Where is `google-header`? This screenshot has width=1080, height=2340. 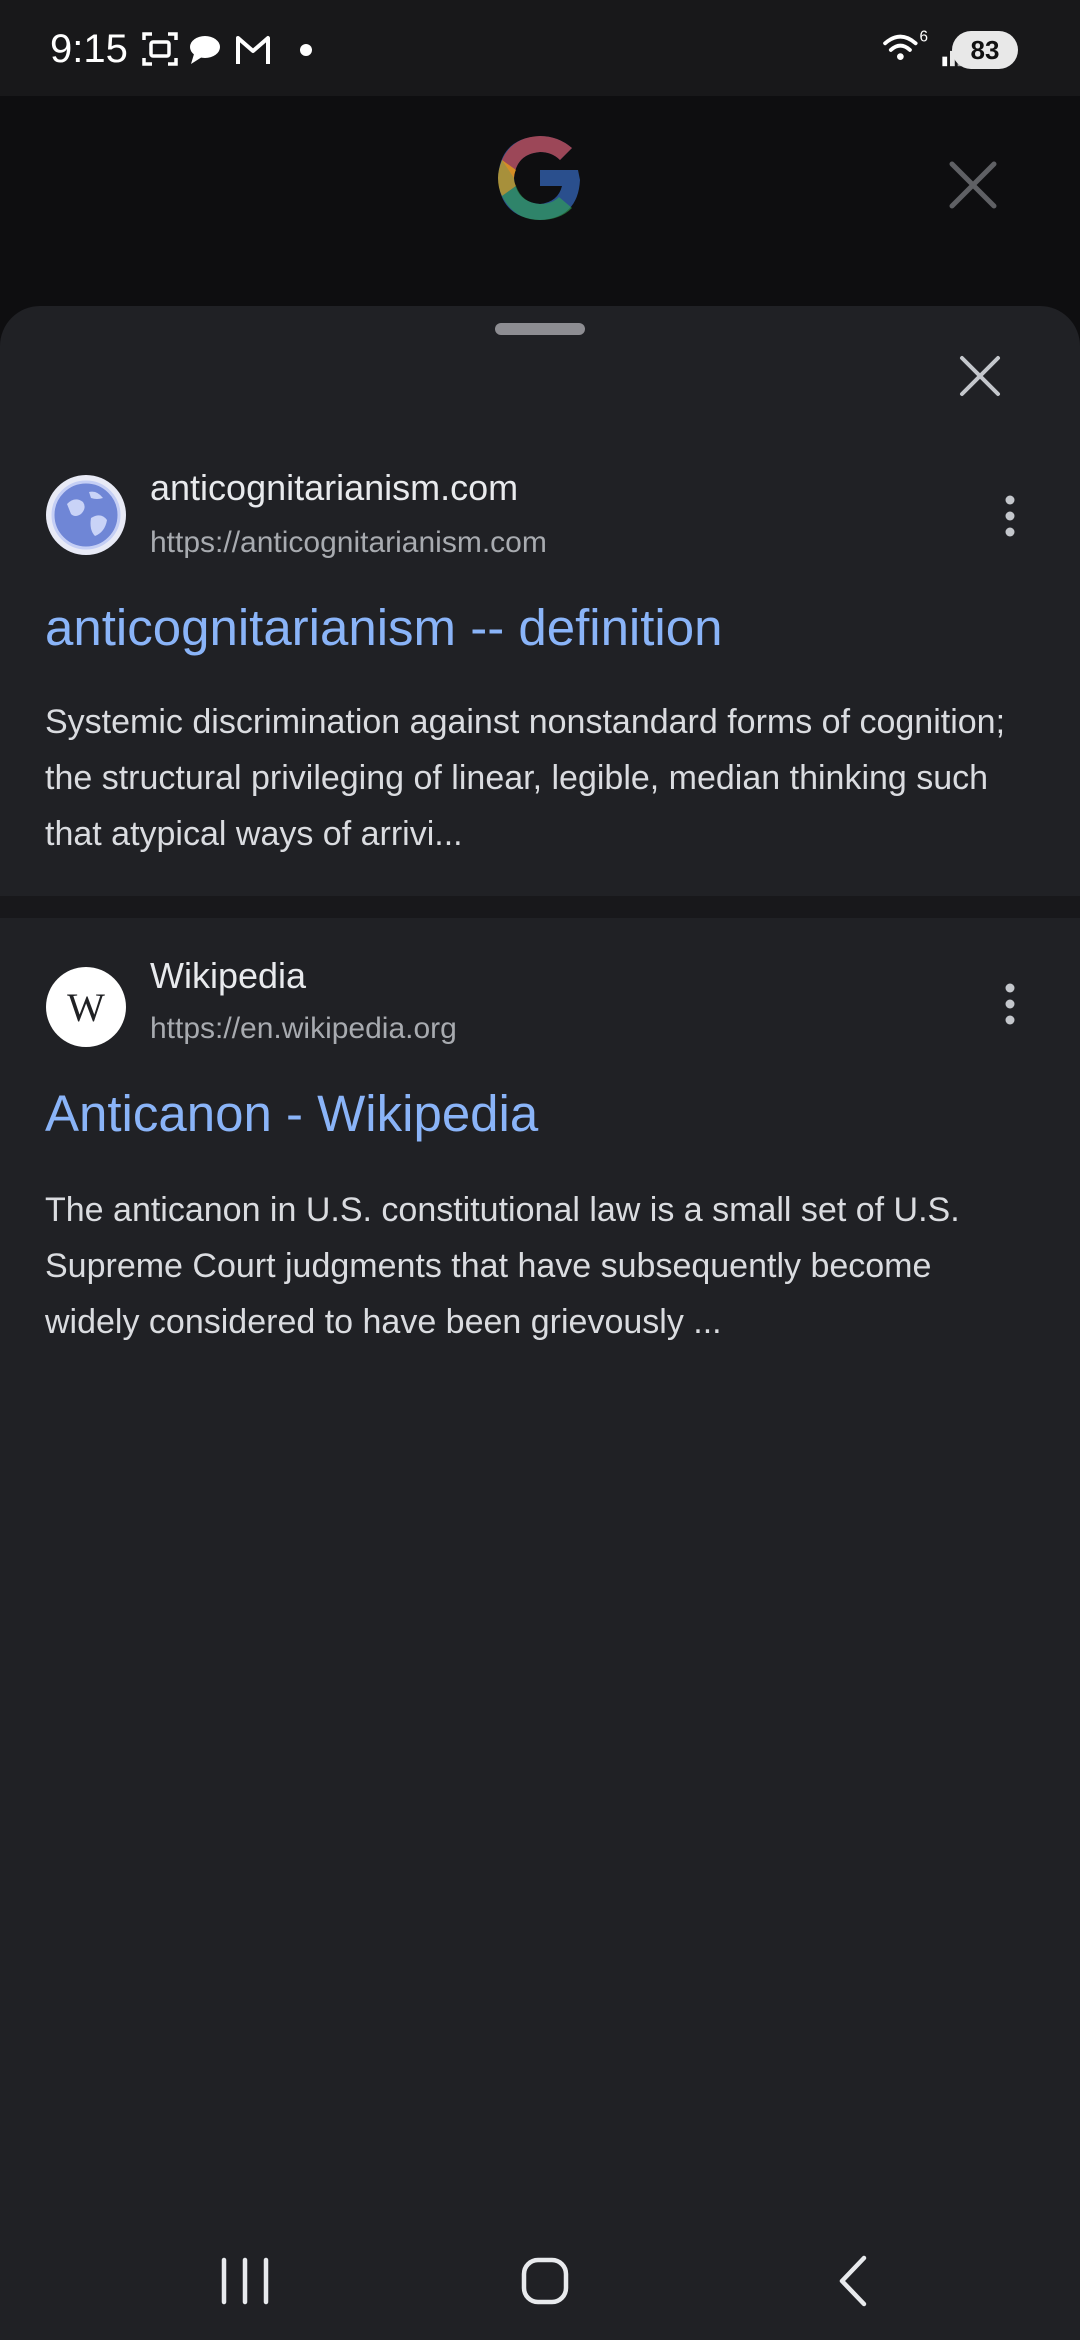
google-header is located at coordinates (540, 206).